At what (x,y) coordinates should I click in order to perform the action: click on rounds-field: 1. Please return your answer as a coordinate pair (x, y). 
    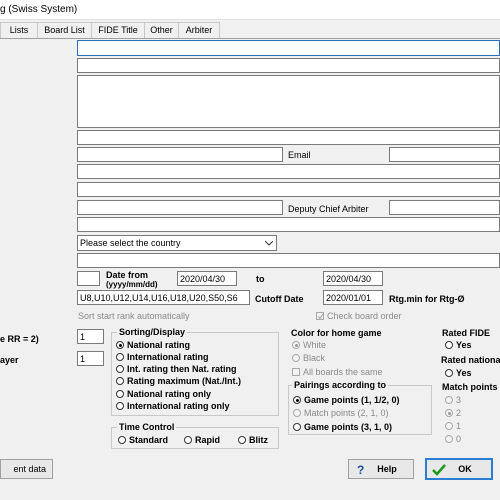
    Looking at the image, I should click on (90, 336).